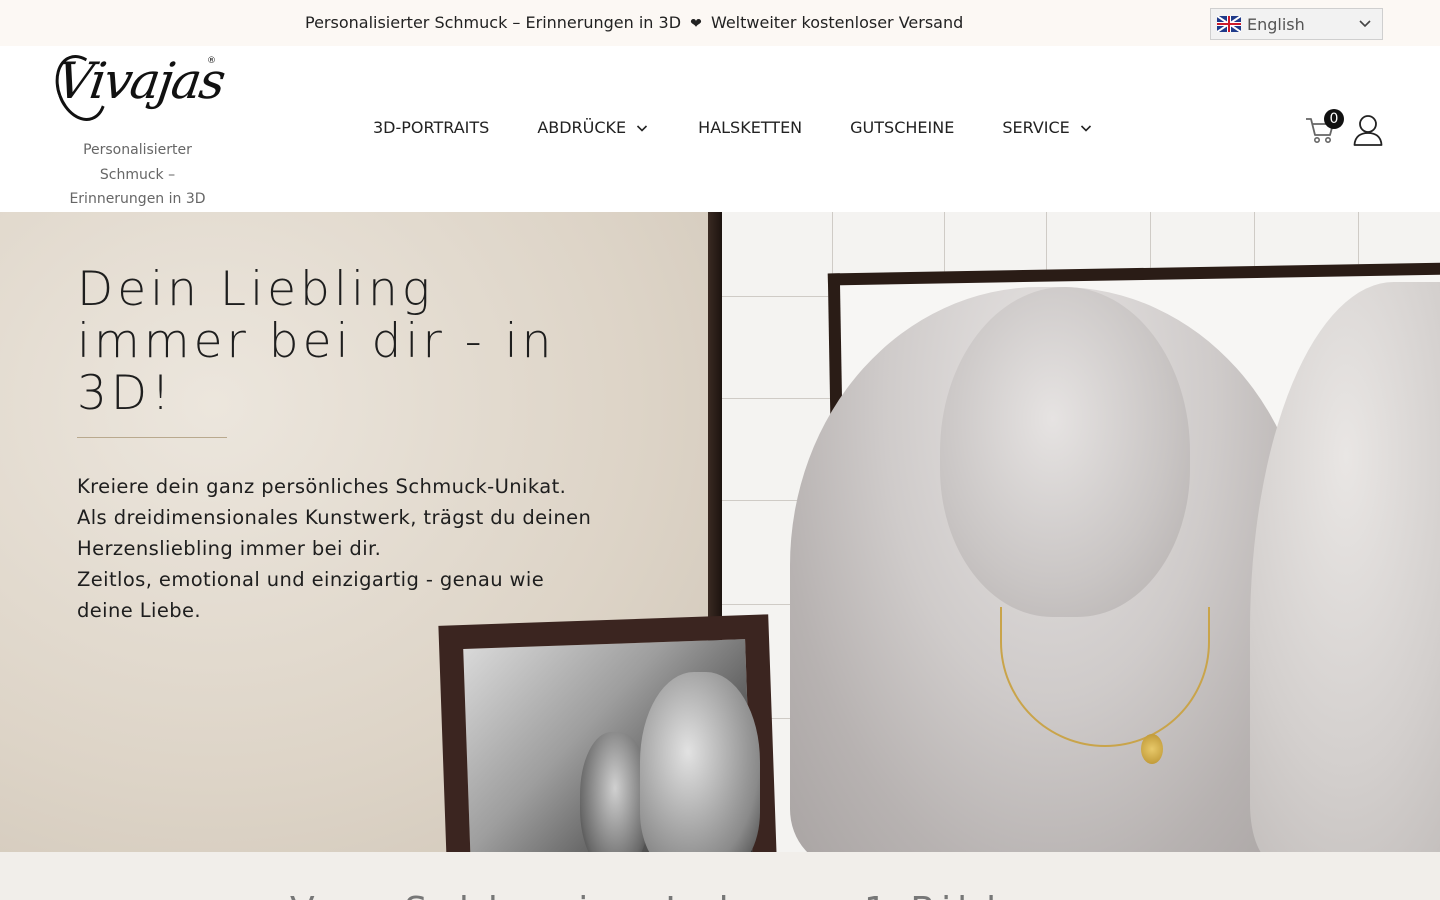 This screenshot has width=1440, height=900. I want to click on hero-title: Dein Liebling immer bei dir - in 3D!, so click(316, 341).